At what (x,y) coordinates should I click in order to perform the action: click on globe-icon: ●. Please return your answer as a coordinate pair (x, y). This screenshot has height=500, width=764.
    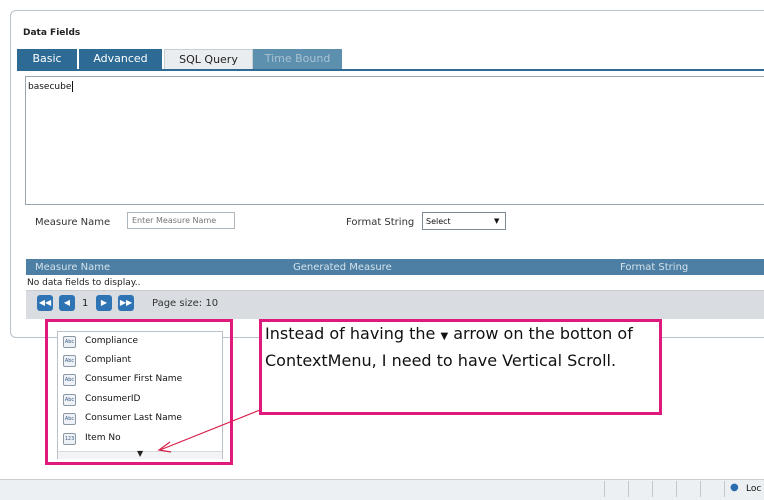
    Looking at the image, I should click on (734, 487).